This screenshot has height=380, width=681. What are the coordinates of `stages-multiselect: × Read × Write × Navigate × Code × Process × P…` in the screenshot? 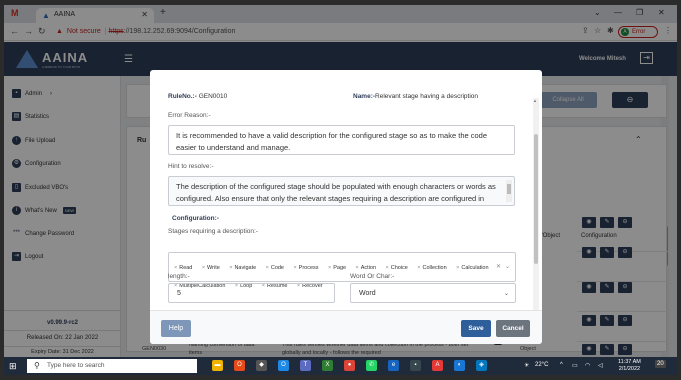 It's located at (342, 270).